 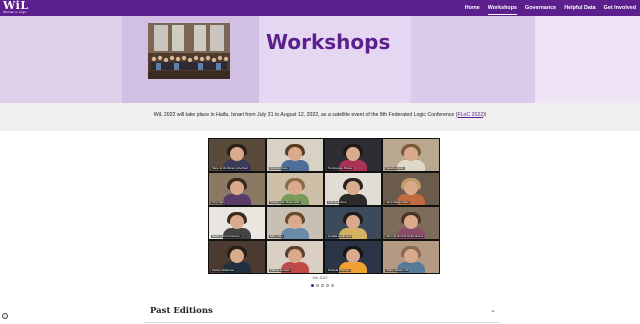 What do you see at coordinates (295, 189) in the screenshot?
I see `participant-tile: Kirsten van Rosenstiel` at bounding box center [295, 189].